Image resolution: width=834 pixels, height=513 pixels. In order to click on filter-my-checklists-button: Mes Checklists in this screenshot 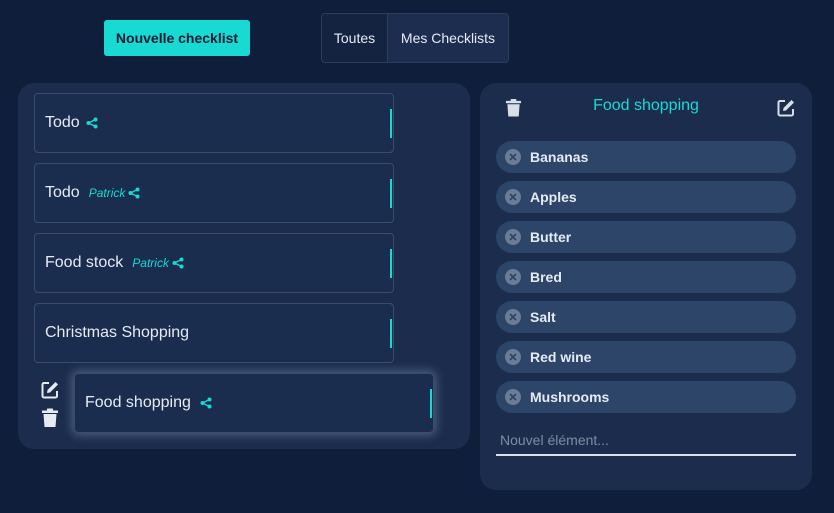, I will do `click(448, 38)`.